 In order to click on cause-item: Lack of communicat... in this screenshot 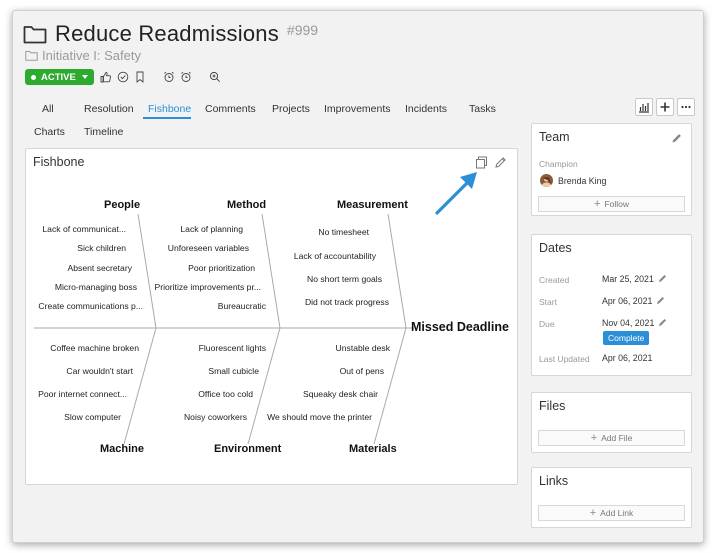, I will do `click(84, 229)`.